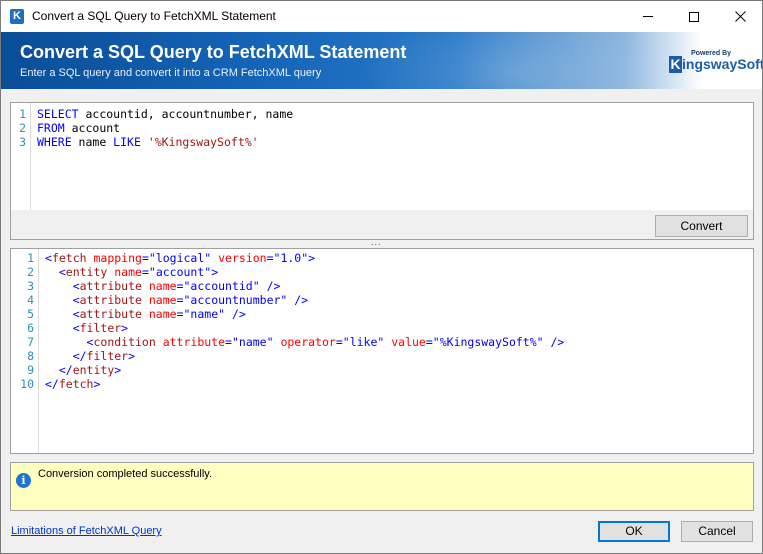  What do you see at coordinates (203, 142) in the screenshot?
I see `sql-token: '%KingswaySoft%'` at bounding box center [203, 142].